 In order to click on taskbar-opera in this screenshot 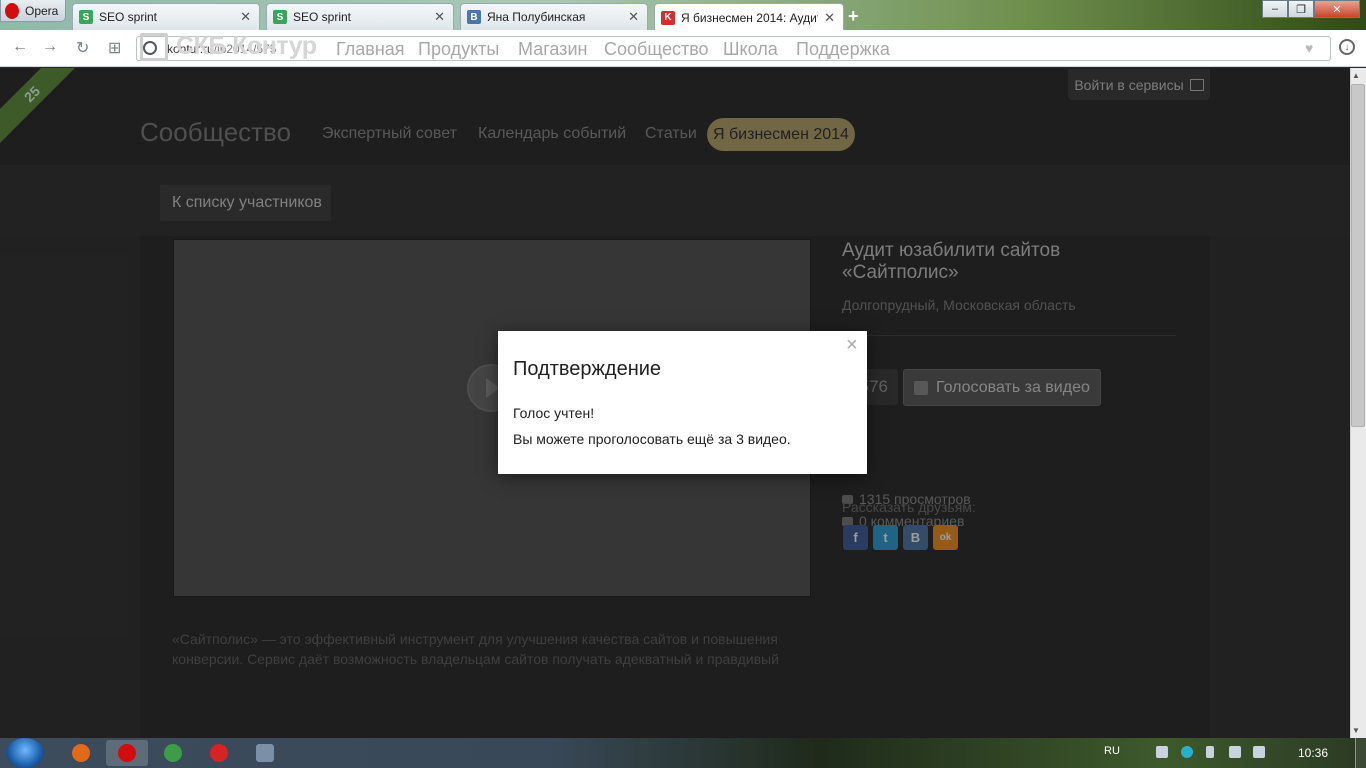, I will do `click(127, 753)`.